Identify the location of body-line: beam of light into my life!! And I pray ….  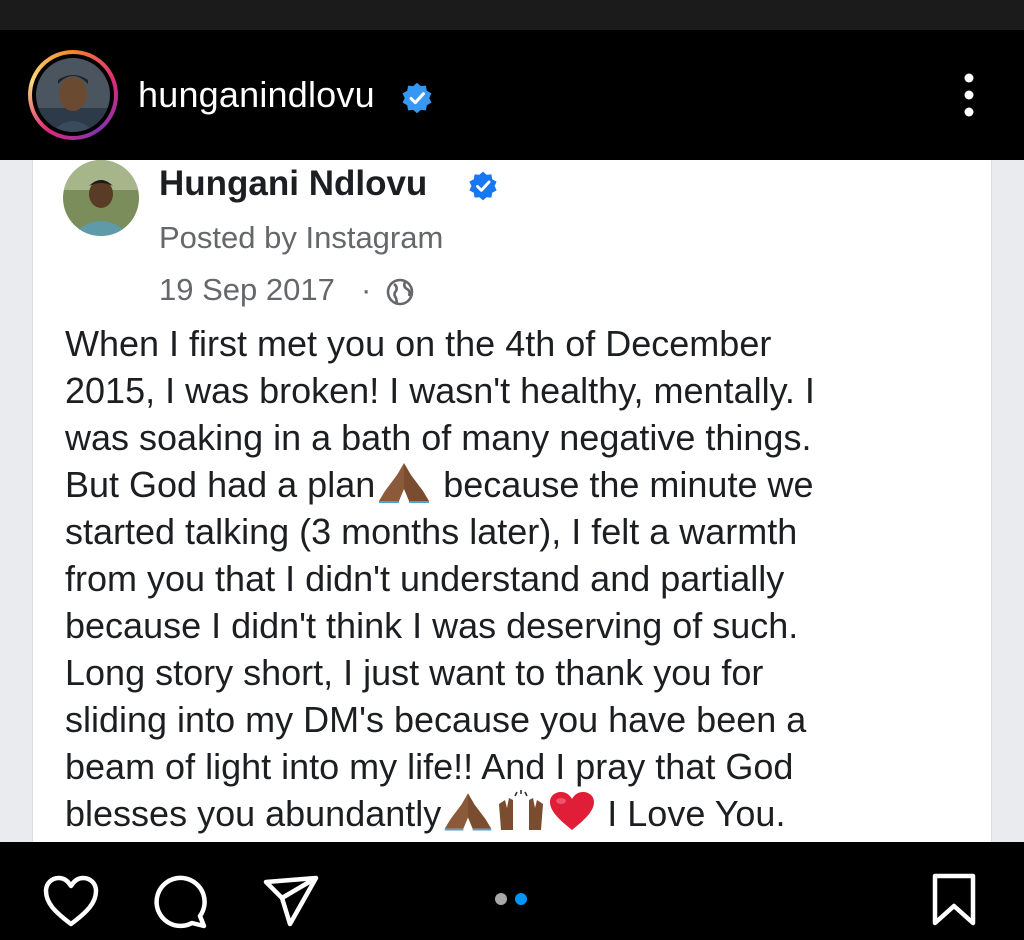
(429, 766).